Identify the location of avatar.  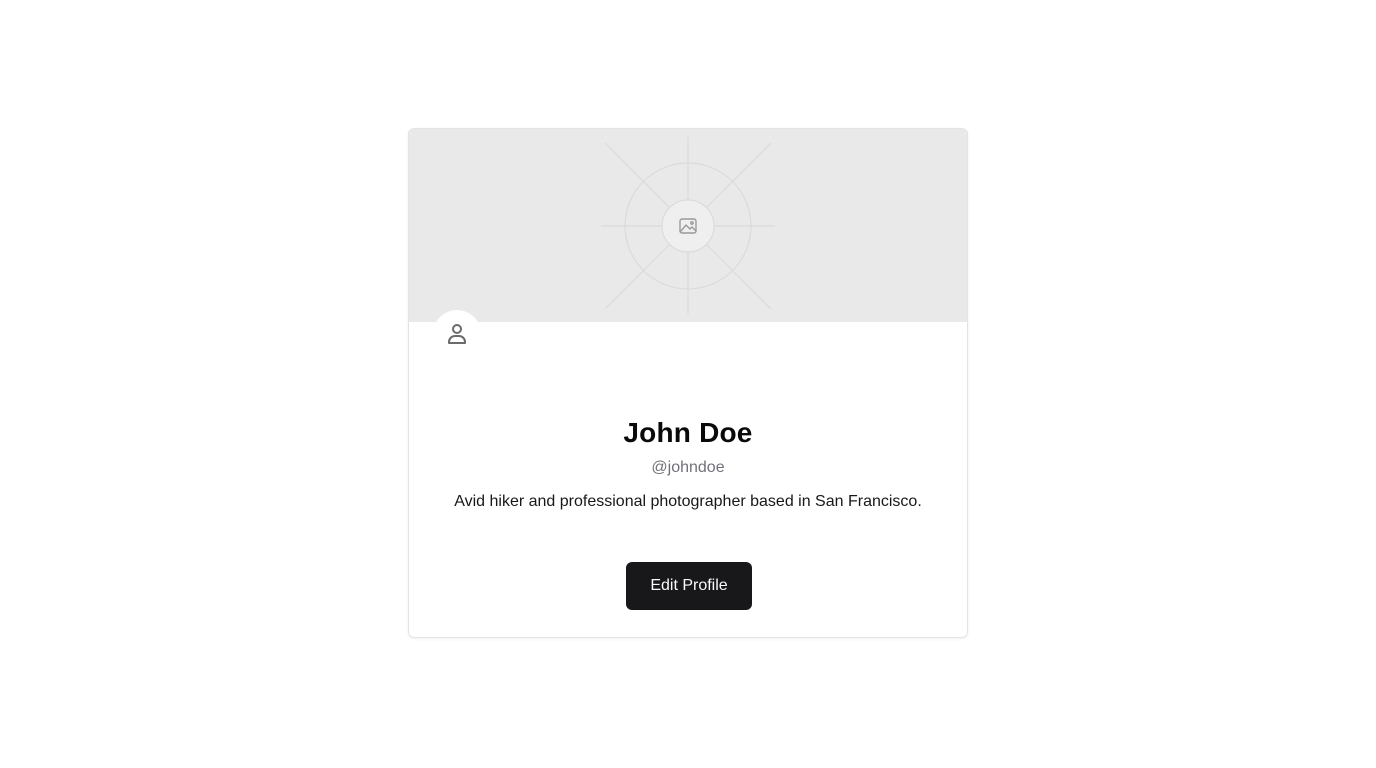
(457, 334).